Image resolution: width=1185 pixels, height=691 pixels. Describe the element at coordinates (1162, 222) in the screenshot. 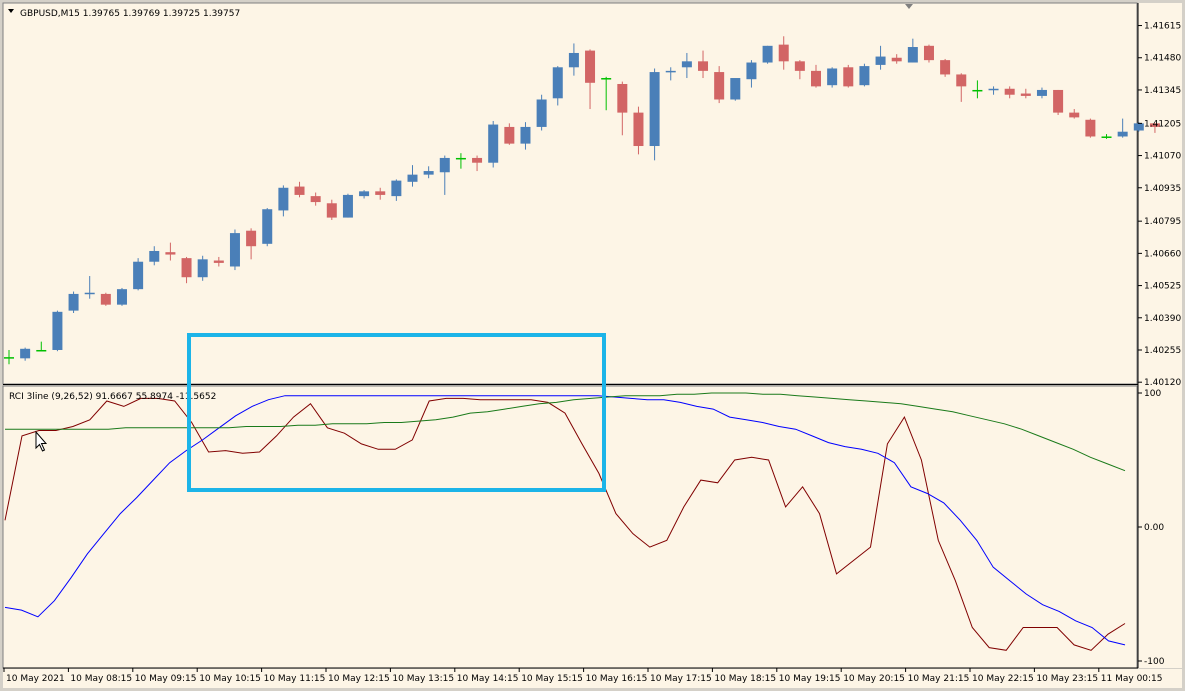

I see `price-tick-label: 1.40795` at that location.